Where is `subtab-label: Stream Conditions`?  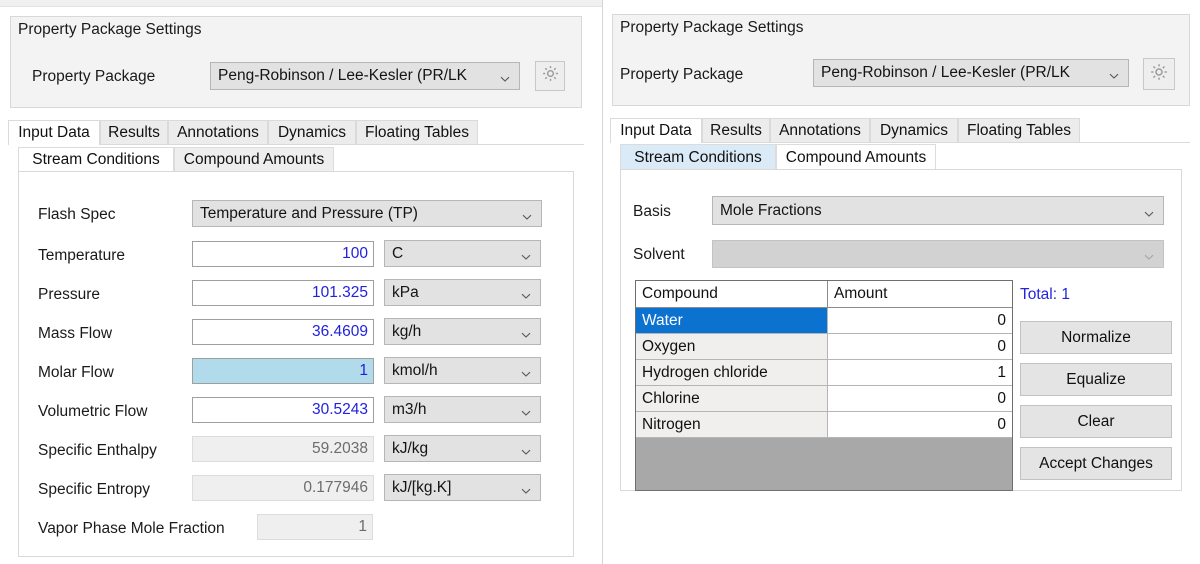 subtab-label: Stream Conditions is located at coordinates (96, 159).